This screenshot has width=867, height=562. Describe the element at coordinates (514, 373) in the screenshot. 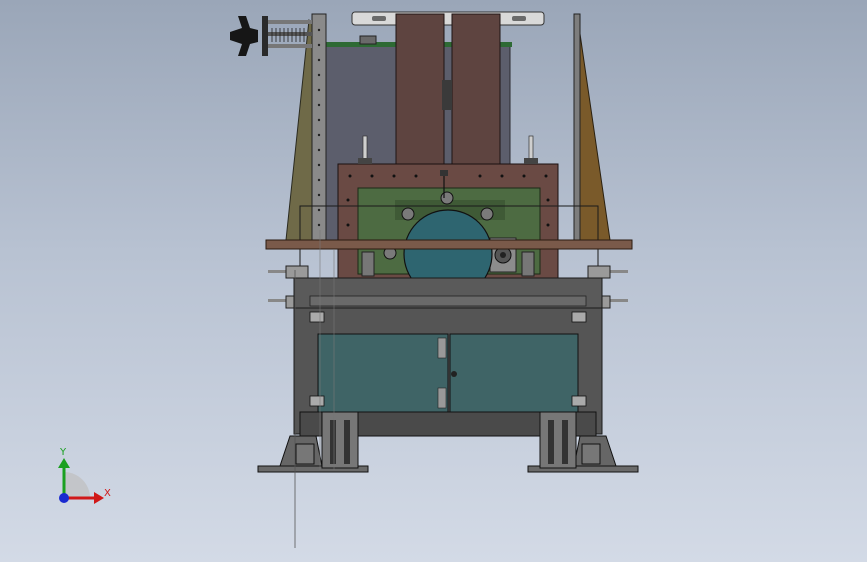

I see `cabinet-door-right` at that location.